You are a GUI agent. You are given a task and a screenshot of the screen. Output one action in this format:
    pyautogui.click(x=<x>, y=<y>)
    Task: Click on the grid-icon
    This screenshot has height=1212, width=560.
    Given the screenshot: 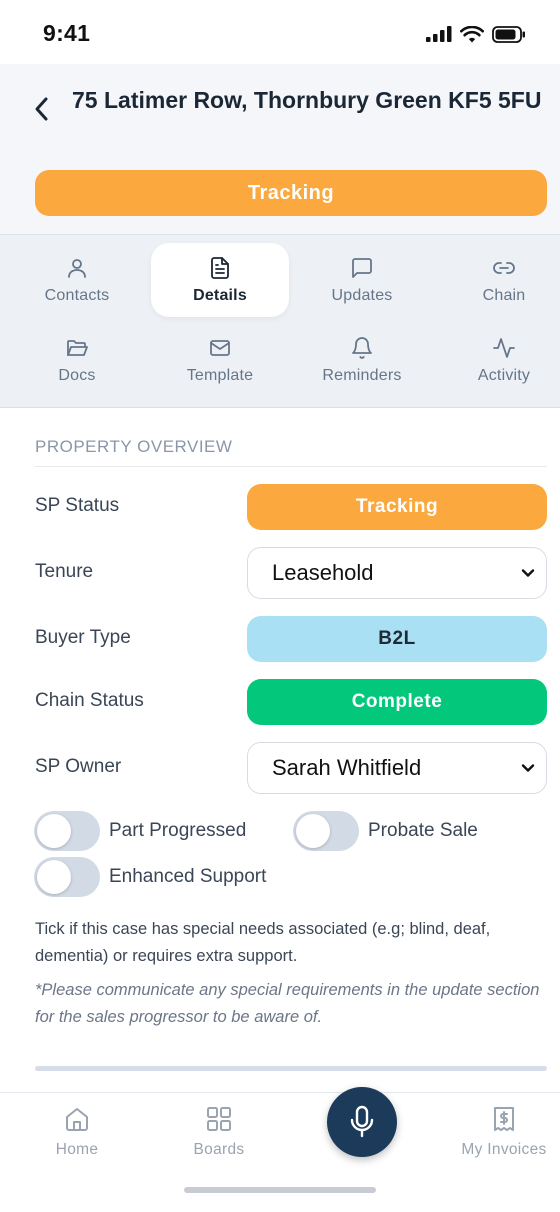 What is the action you would take?
    pyautogui.click(x=219, y=1119)
    